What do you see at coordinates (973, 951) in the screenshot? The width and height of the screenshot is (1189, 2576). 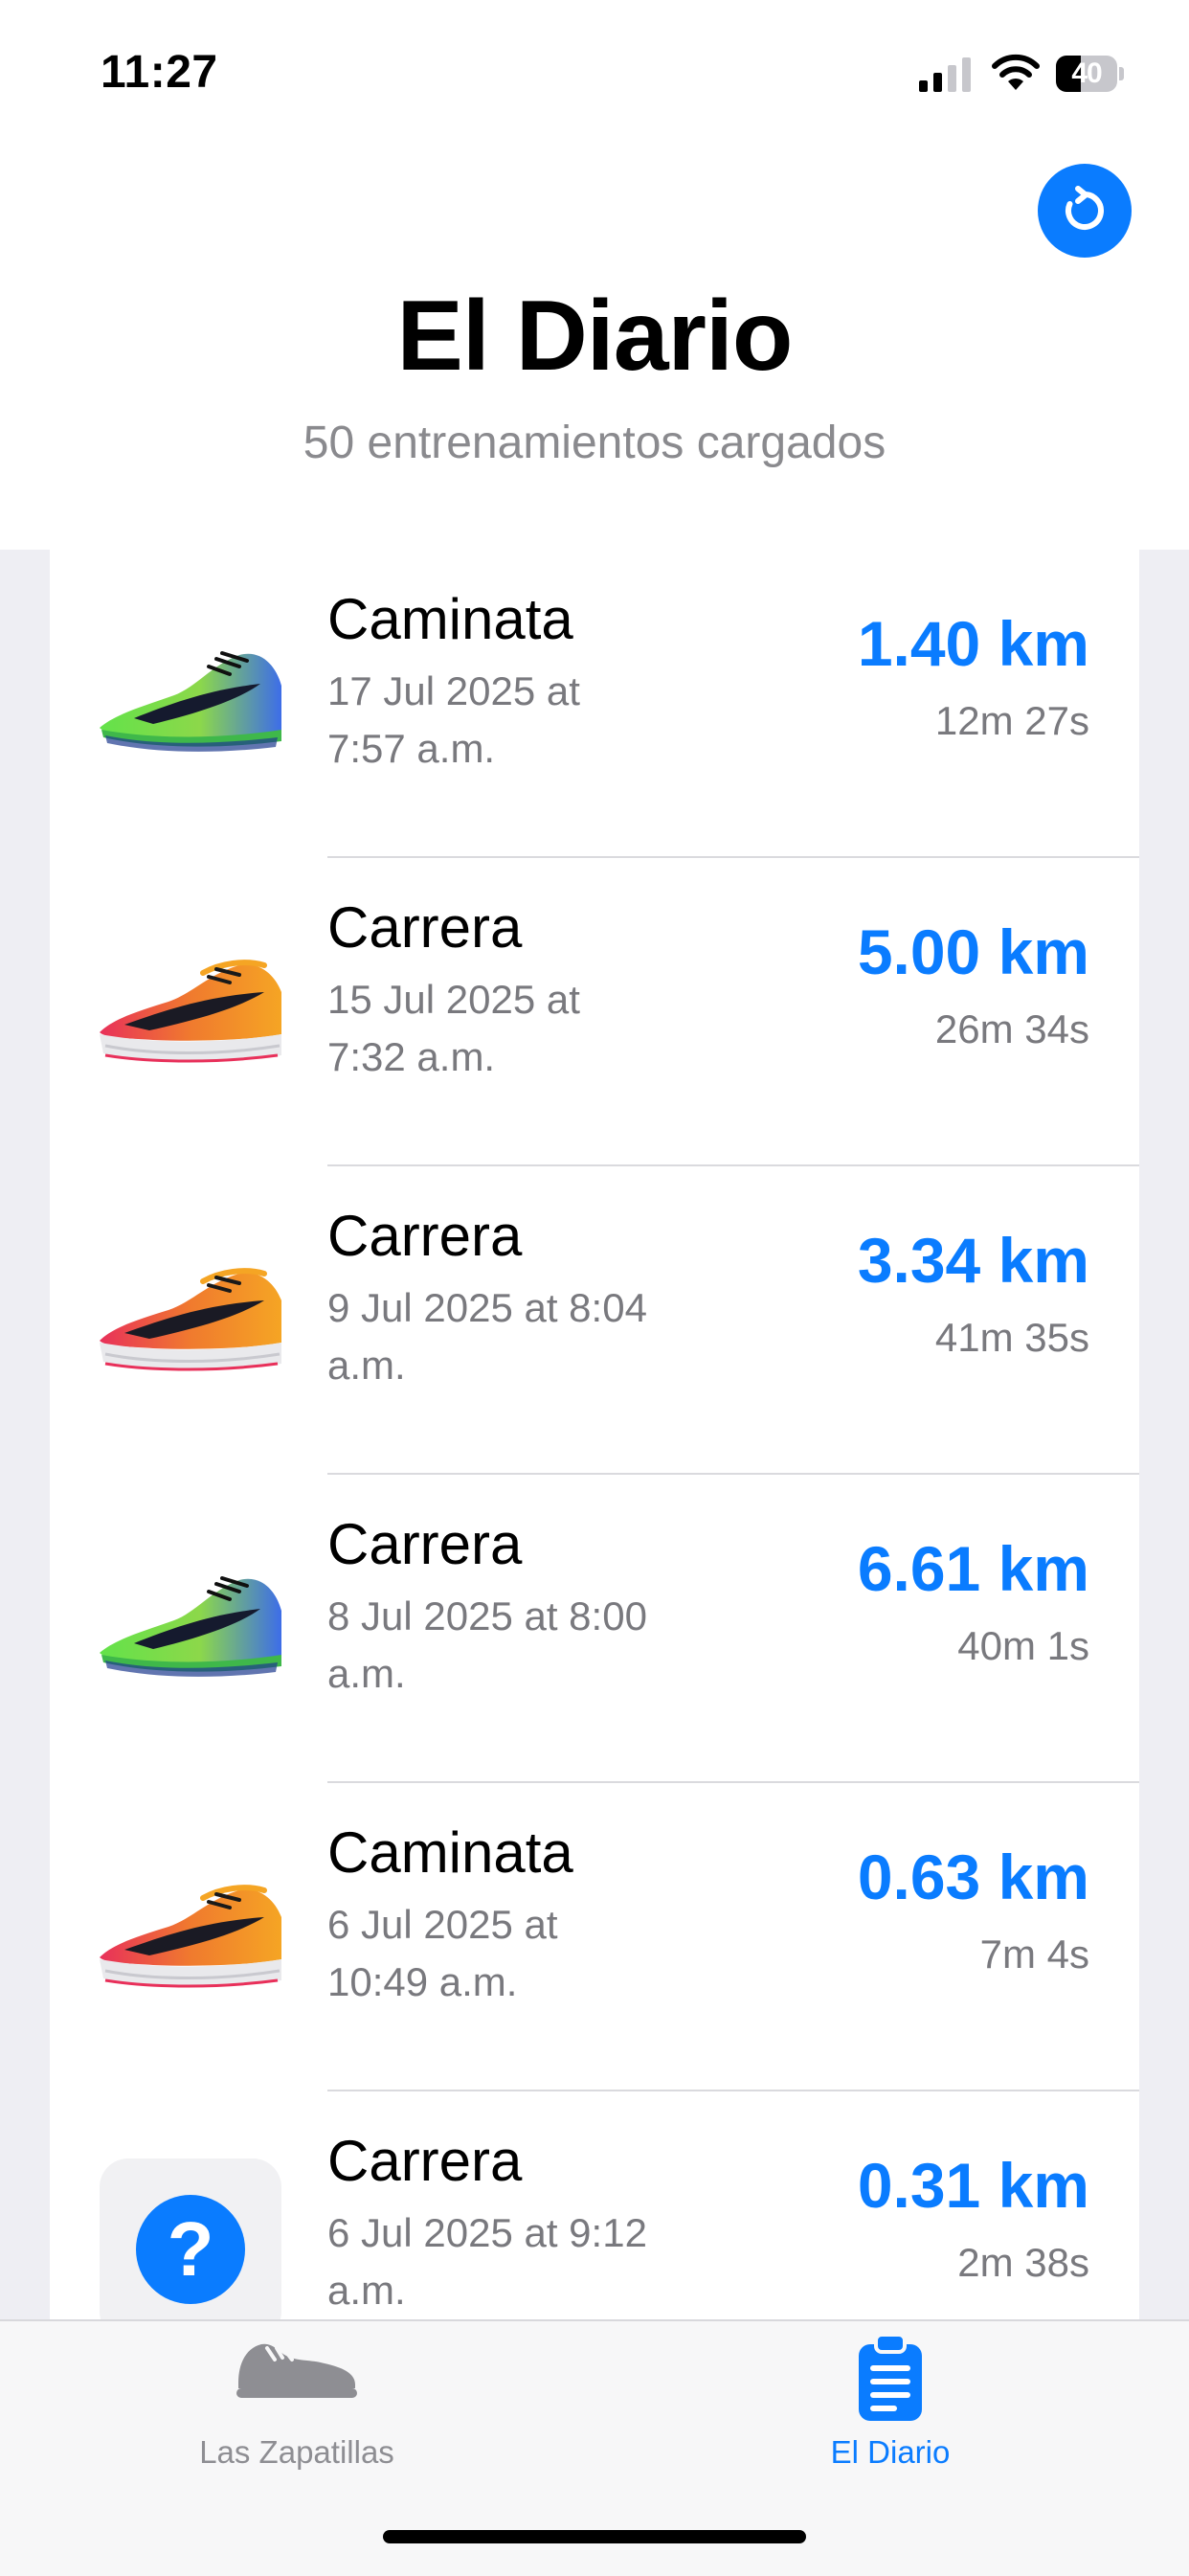 I see `workout-distance: 5.00 km` at bounding box center [973, 951].